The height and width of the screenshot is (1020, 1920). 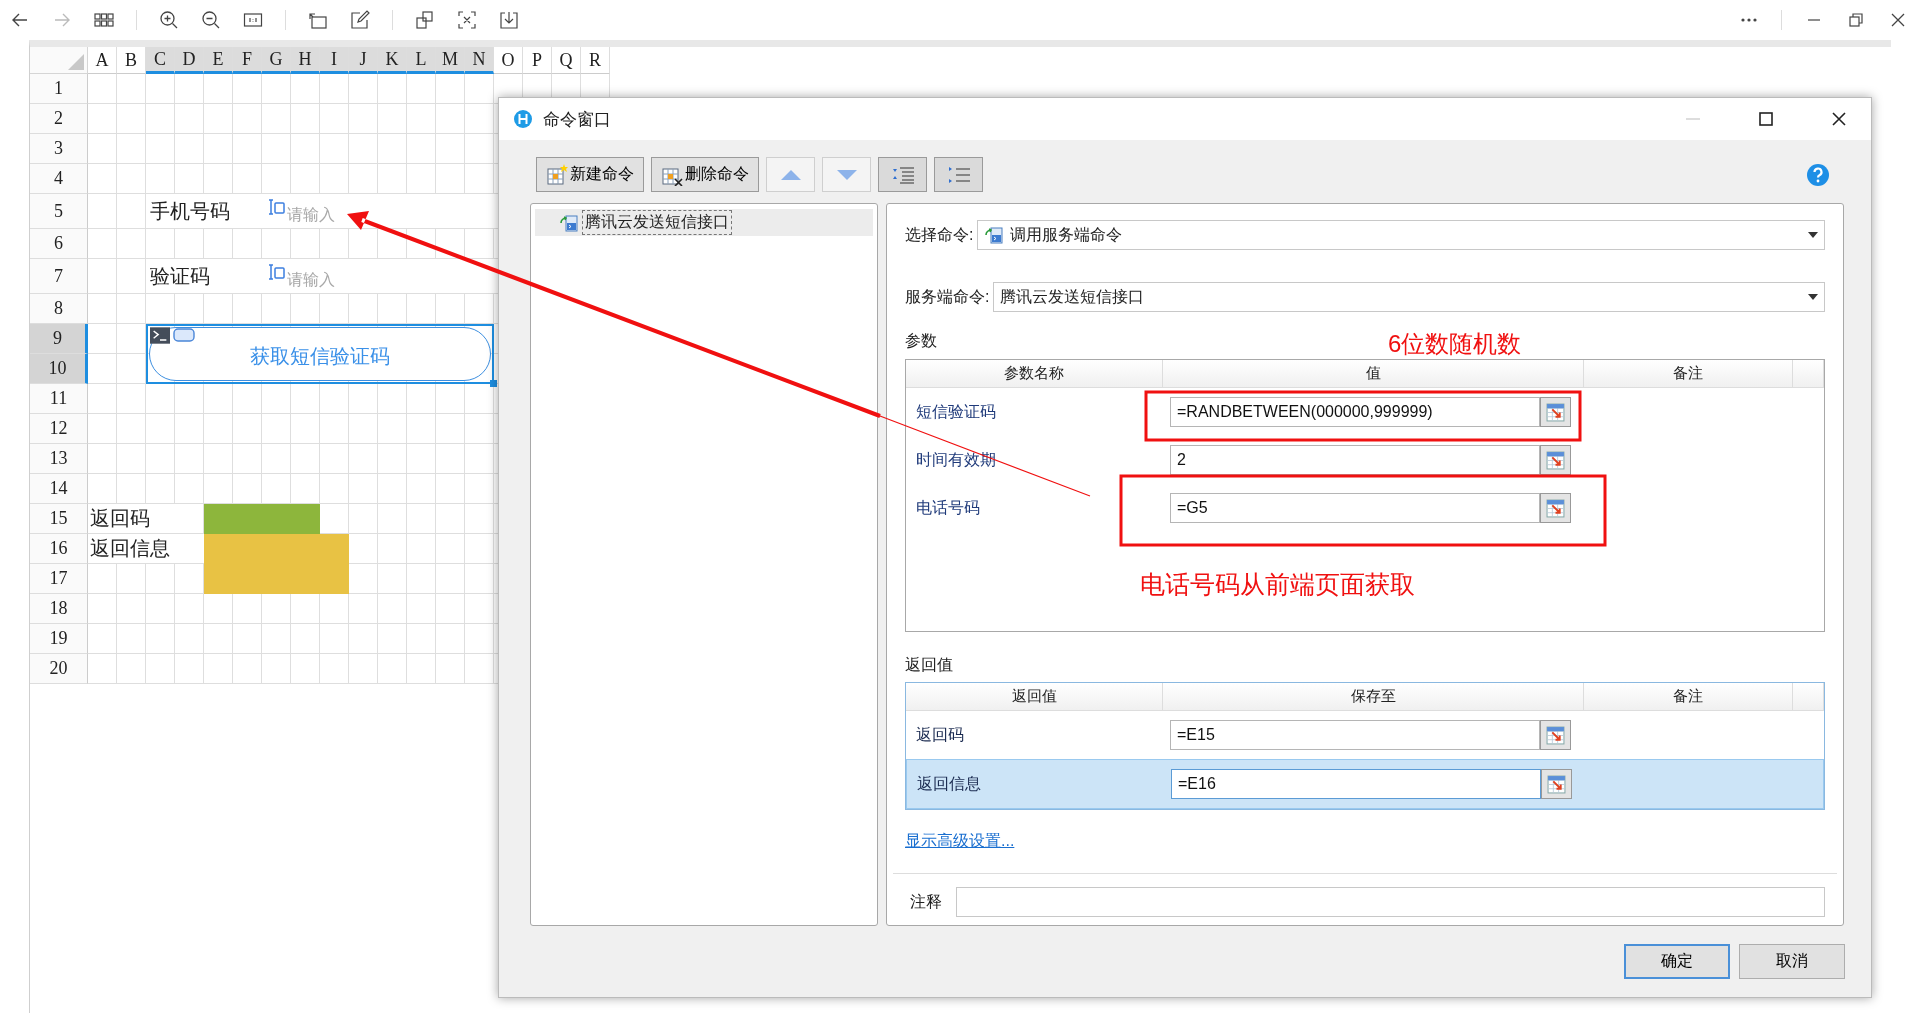 What do you see at coordinates (956, 411) in the screenshot?
I see `parameter-name: 短信验证码` at bounding box center [956, 411].